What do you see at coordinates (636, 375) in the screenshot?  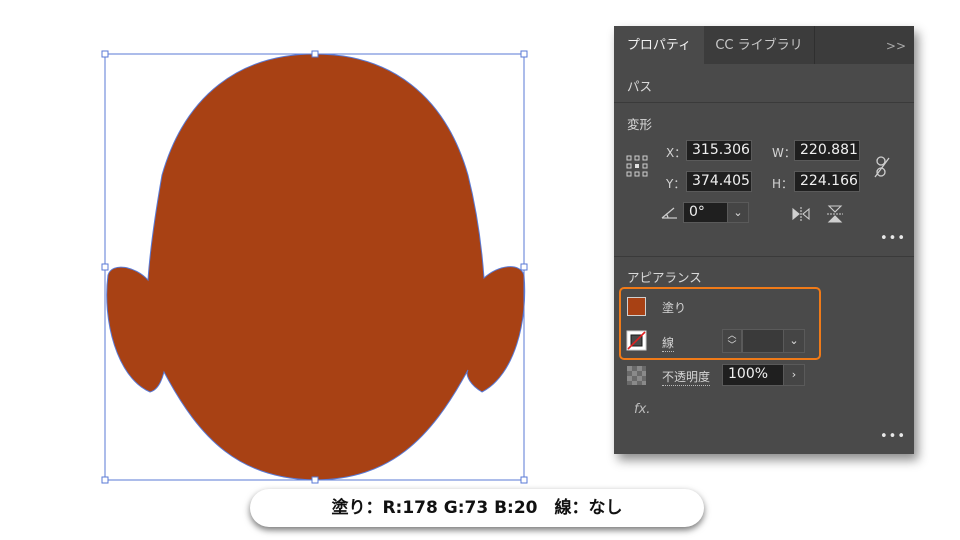 I see `opacity-checker-icon` at bounding box center [636, 375].